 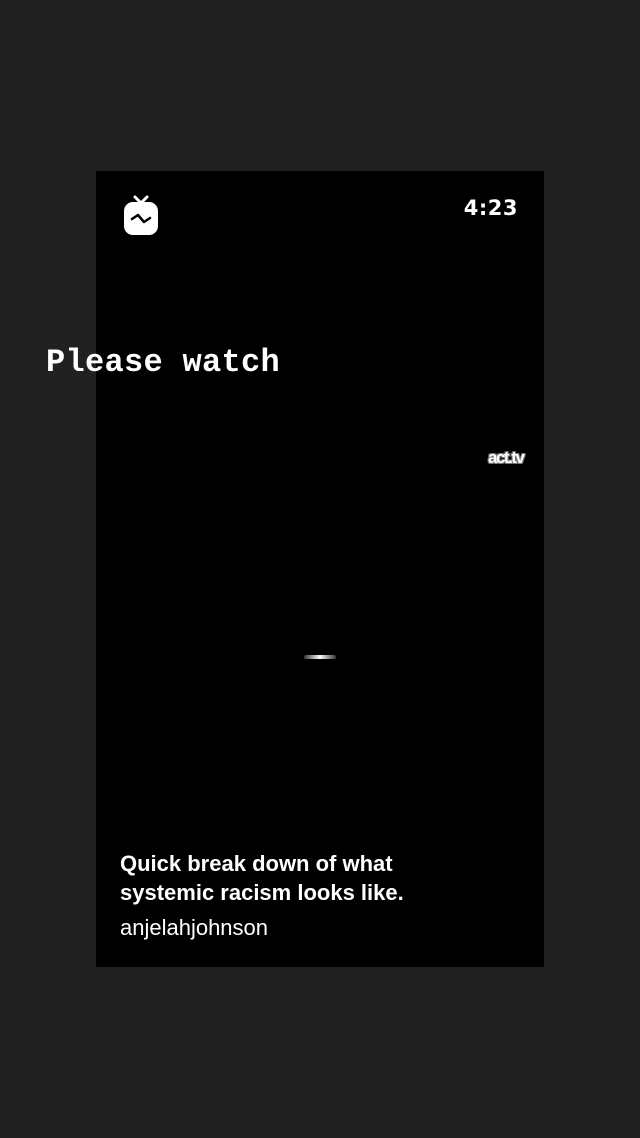 What do you see at coordinates (490, 208) in the screenshot?
I see `video-duration: 4:23` at bounding box center [490, 208].